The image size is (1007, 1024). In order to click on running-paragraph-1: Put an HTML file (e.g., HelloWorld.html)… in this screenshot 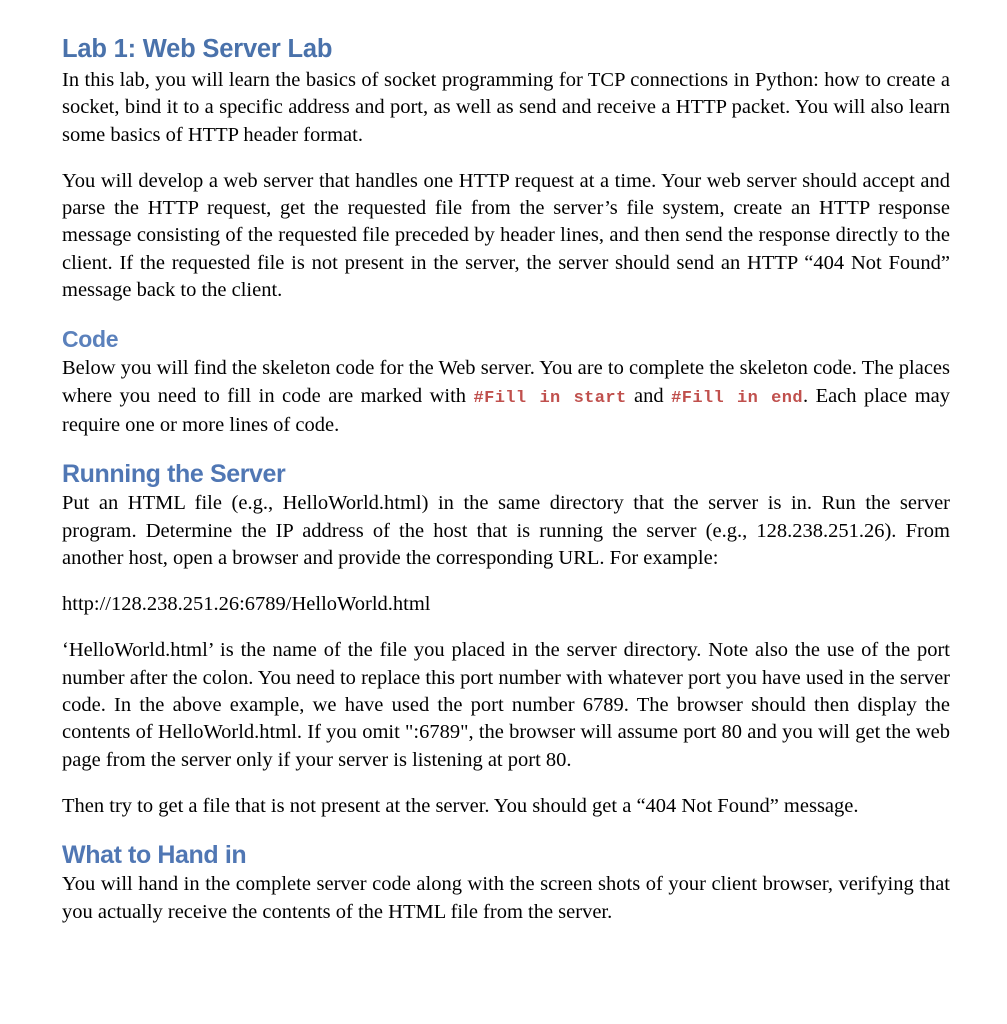, I will do `click(506, 530)`.